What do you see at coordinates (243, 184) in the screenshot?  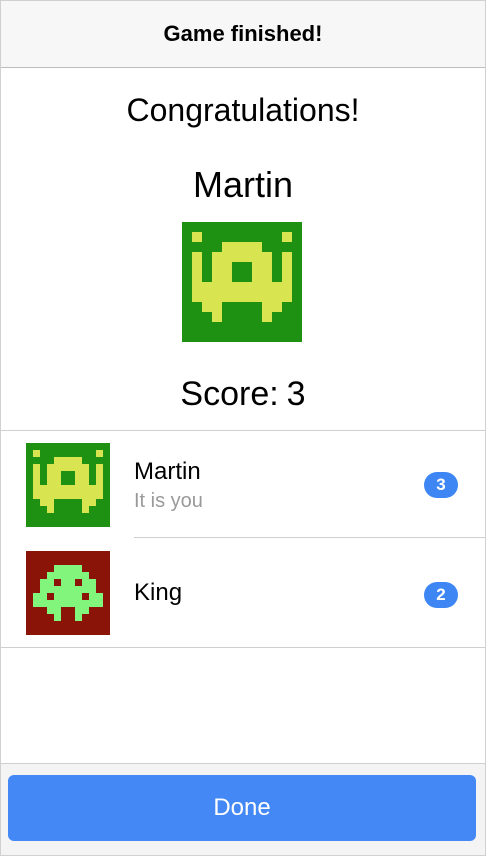 I see `winner-name: Martin` at bounding box center [243, 184].